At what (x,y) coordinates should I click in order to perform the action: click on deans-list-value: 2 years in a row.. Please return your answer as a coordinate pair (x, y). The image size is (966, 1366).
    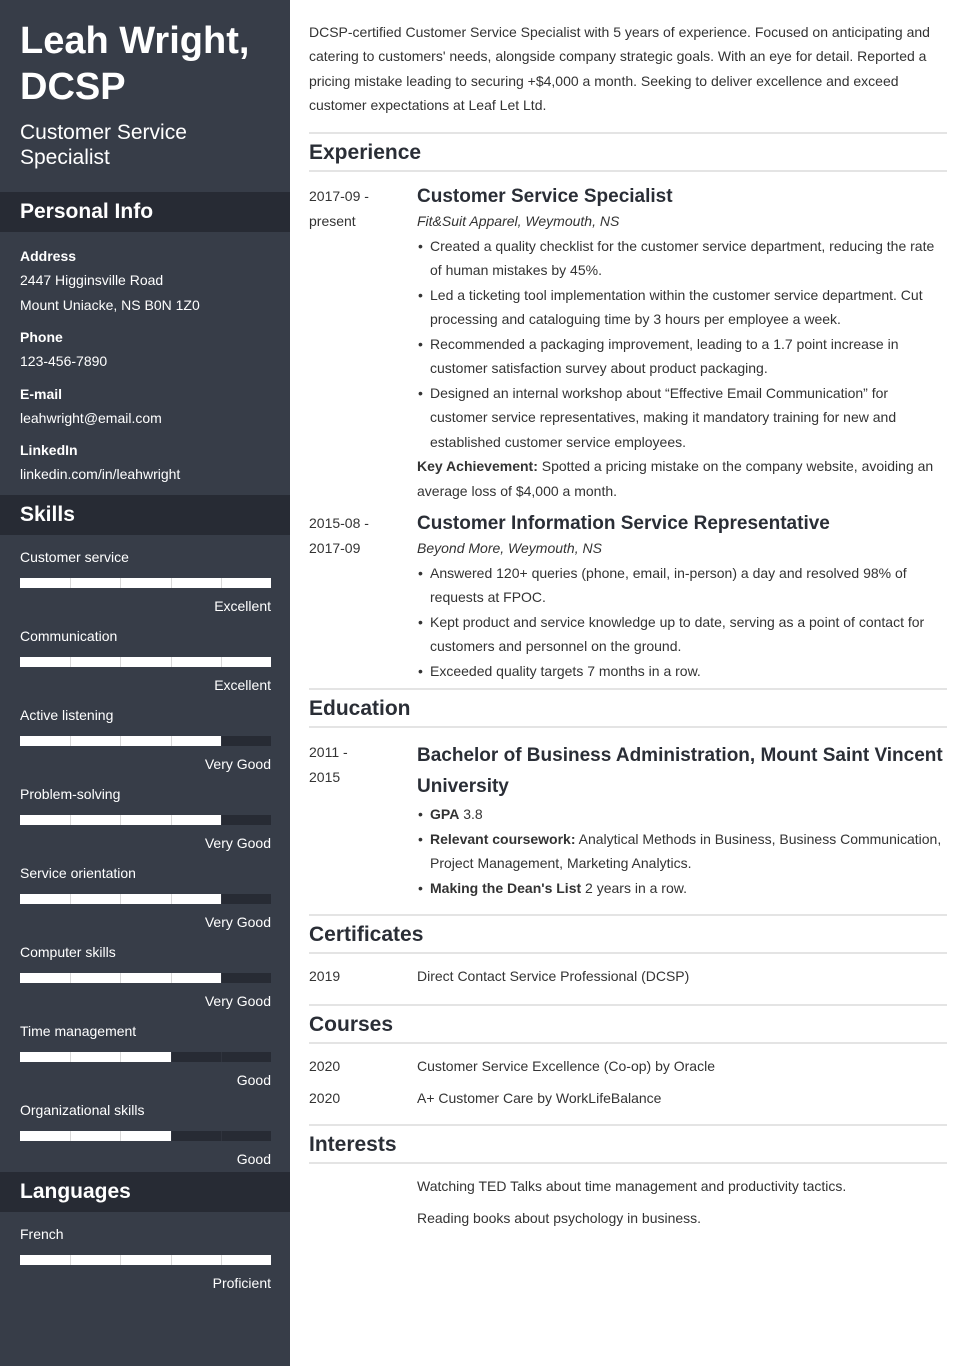
    Looking at the image, I should click on (634, 887).